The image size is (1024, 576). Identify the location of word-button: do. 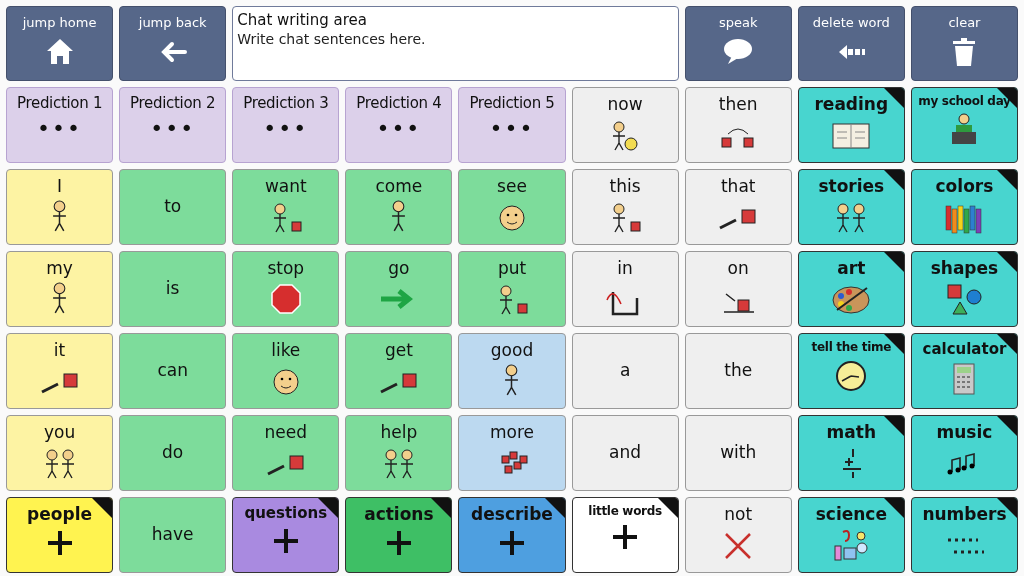
(173, 453).